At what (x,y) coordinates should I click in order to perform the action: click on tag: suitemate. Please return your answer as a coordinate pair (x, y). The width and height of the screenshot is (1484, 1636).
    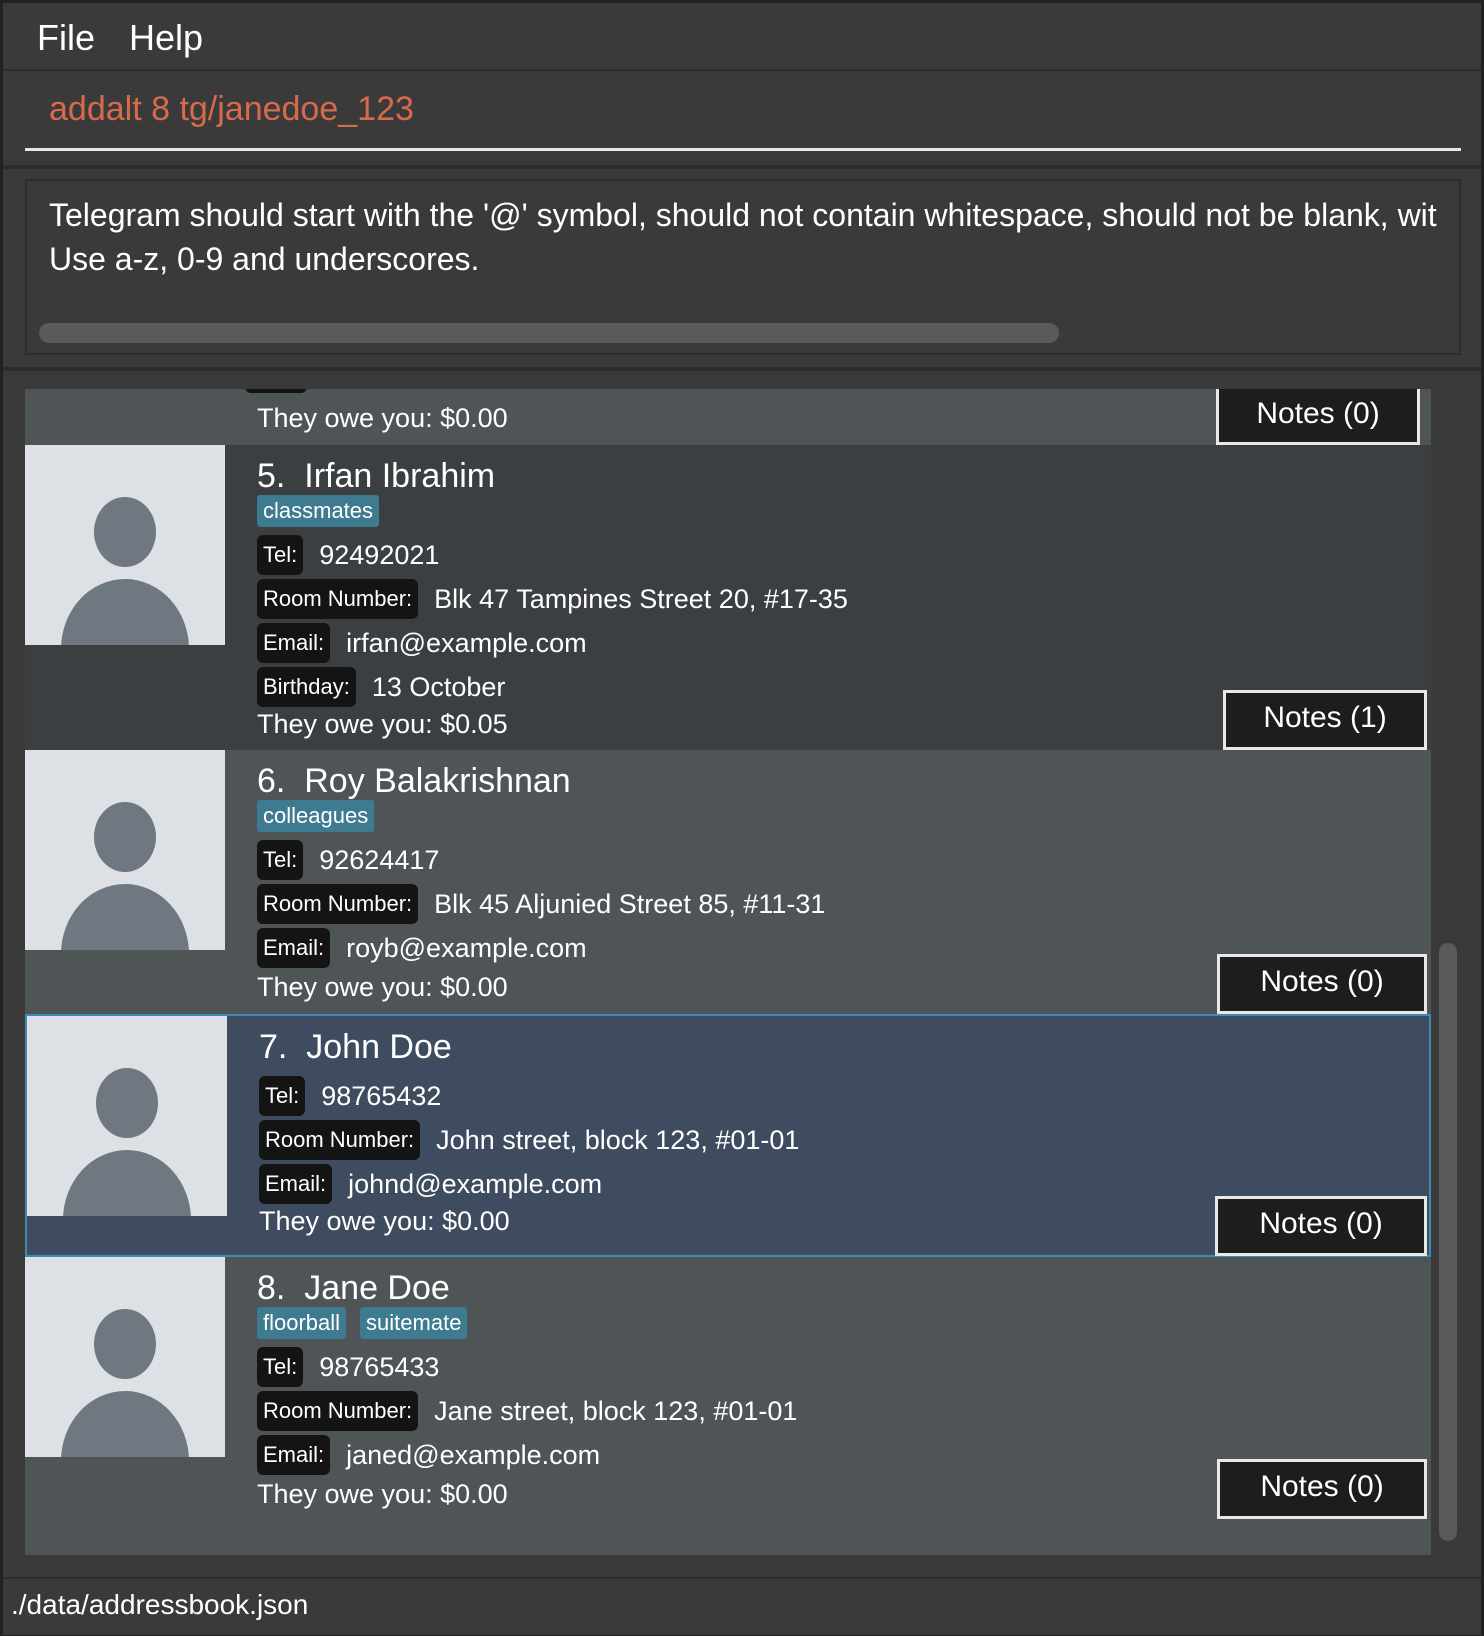
    Looking at the image, I should click on (414, 1323).